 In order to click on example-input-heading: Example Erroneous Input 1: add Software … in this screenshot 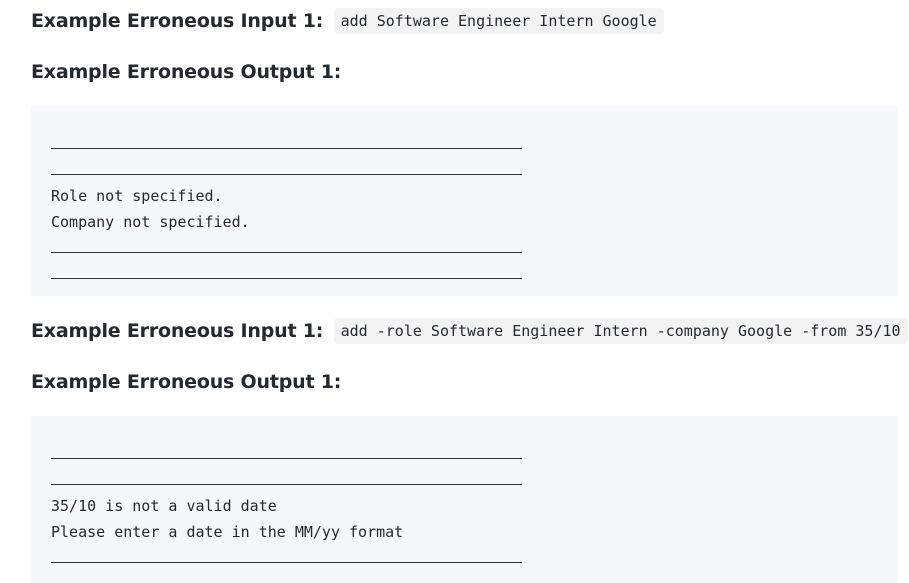, I will do `click(347, 21)`.